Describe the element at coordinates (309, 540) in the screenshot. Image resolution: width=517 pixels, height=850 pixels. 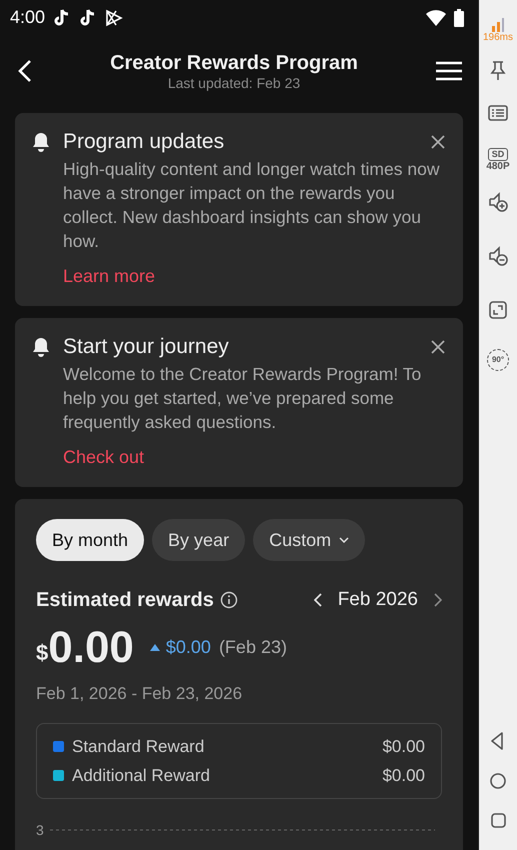
I see `filter-tab: Custom` at that location.